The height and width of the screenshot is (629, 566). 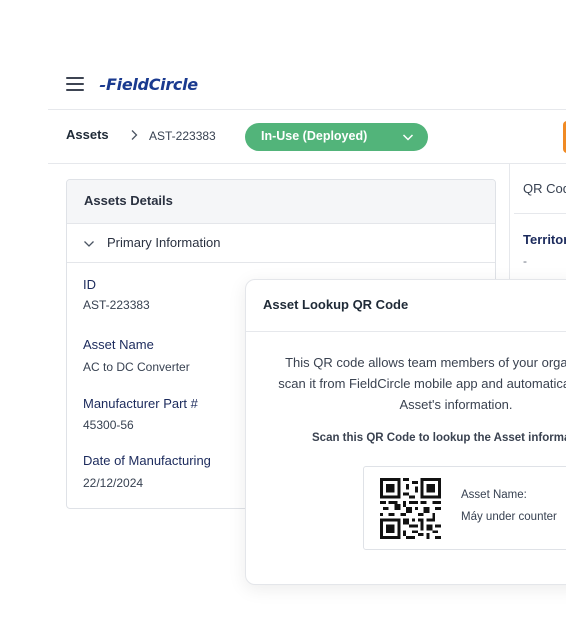 I want to click on details-header: Assets Details, so click(x=281, y=202).